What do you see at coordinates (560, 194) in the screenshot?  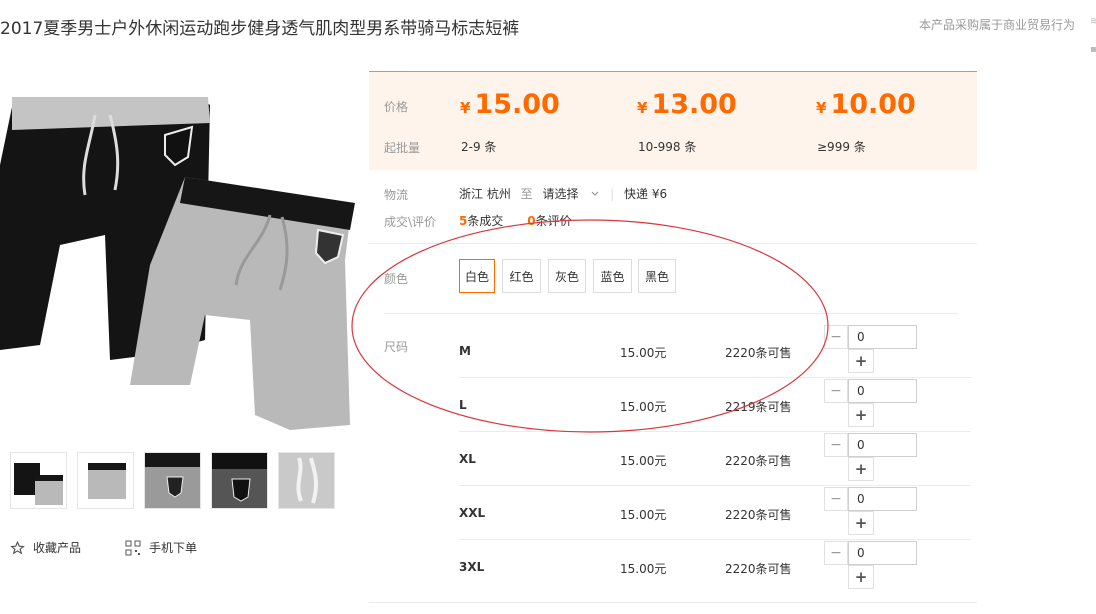 I see `destination-select-label: 请选择` at bounding box center [560, 194].